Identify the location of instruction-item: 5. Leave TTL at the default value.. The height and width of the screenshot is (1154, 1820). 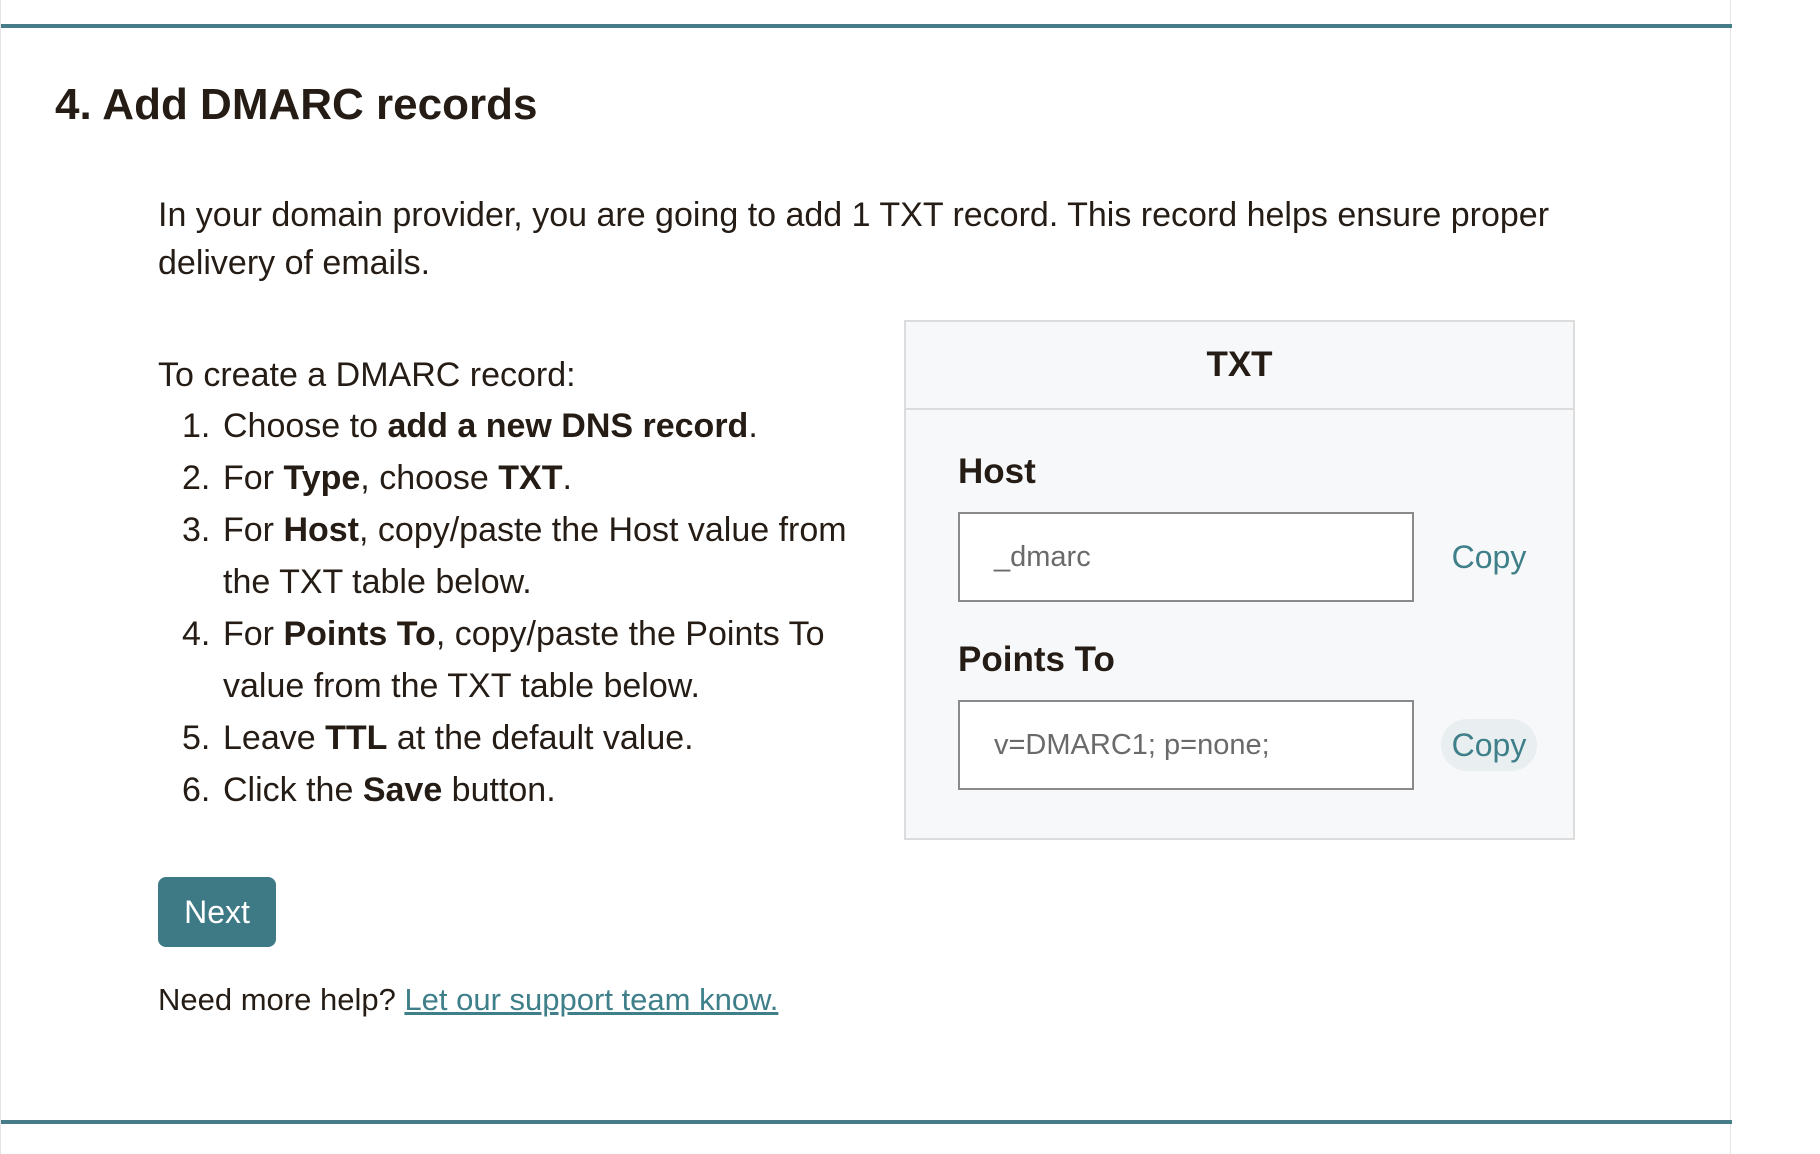
(438, 738).